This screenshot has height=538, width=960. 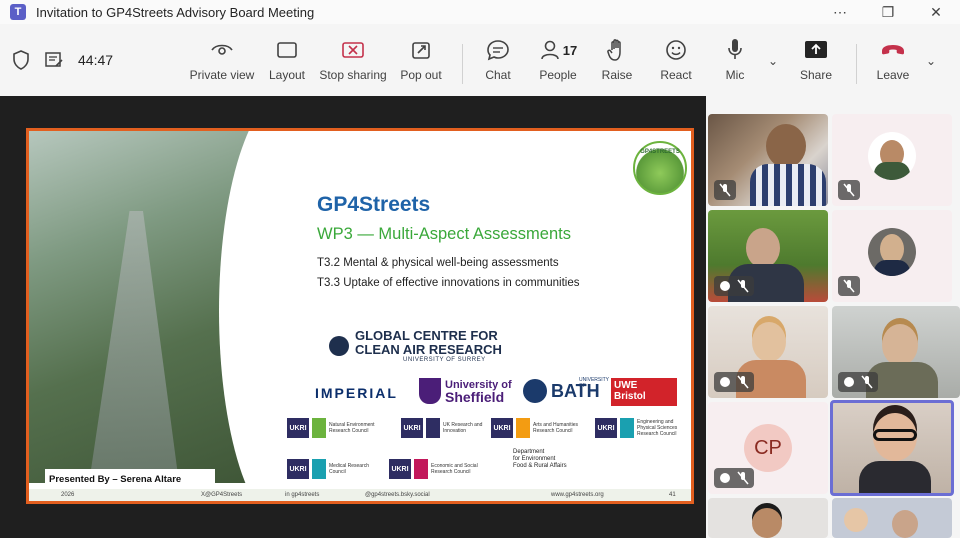 I want to click on share-icon, so click(x=816, y=49).